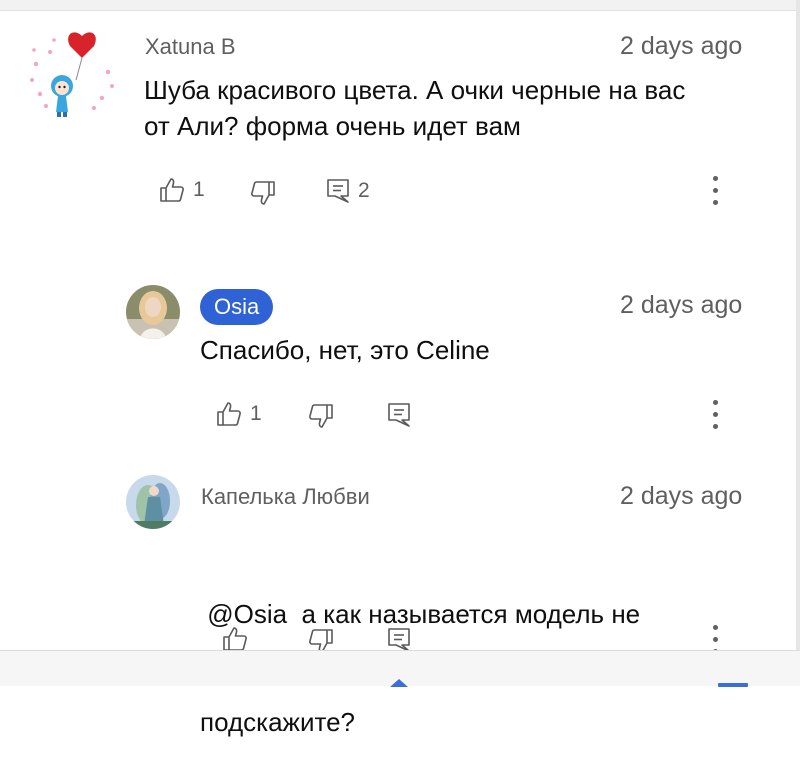  I want to click on comment-text: Спасибо, нет, это Celine, so click(345, 350).